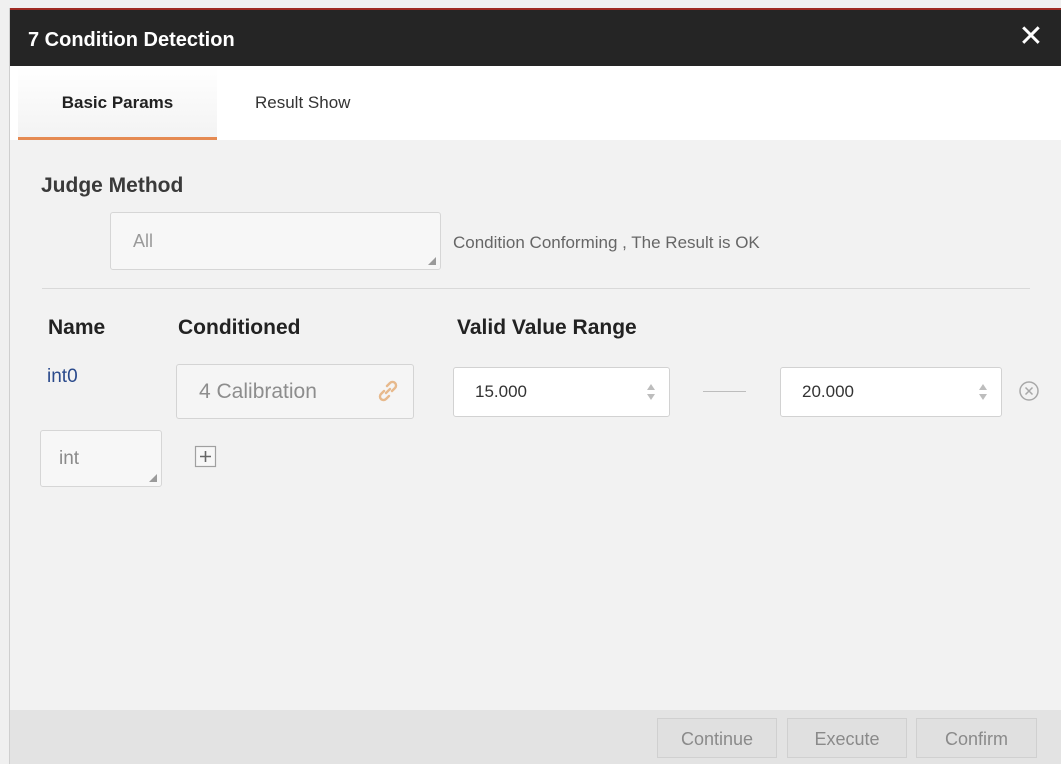 Image resolution: width=1061 pixels, height=764 pixels. What do you see at coordinates (536, 288) in the screenshot?
I see `divider` at bounding box center [536, 288].